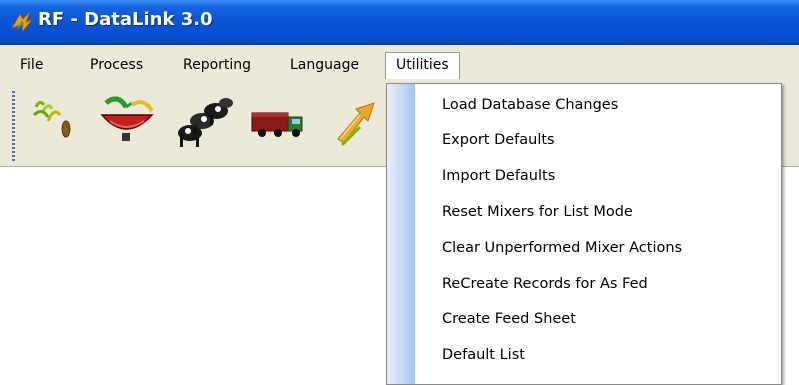  I want to click on menu-process: Process, so click(116, 65).